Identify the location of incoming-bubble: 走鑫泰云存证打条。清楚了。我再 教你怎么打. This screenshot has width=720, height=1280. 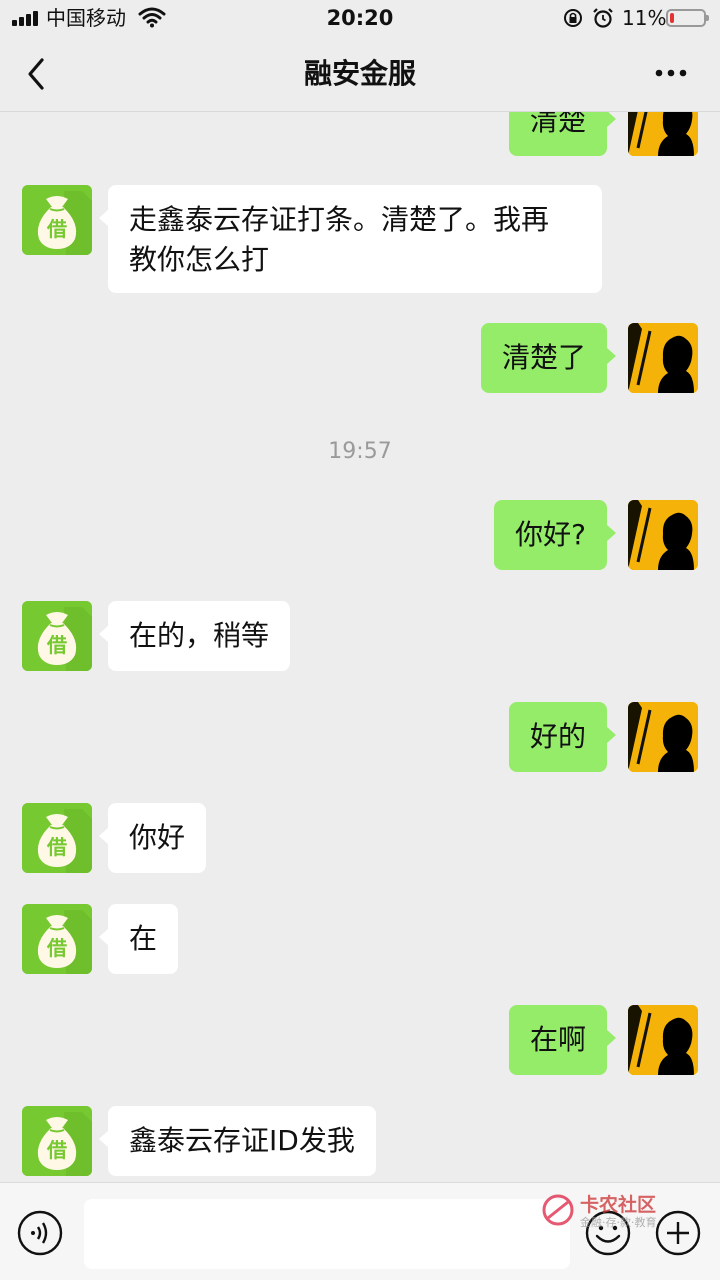
(350, 239).